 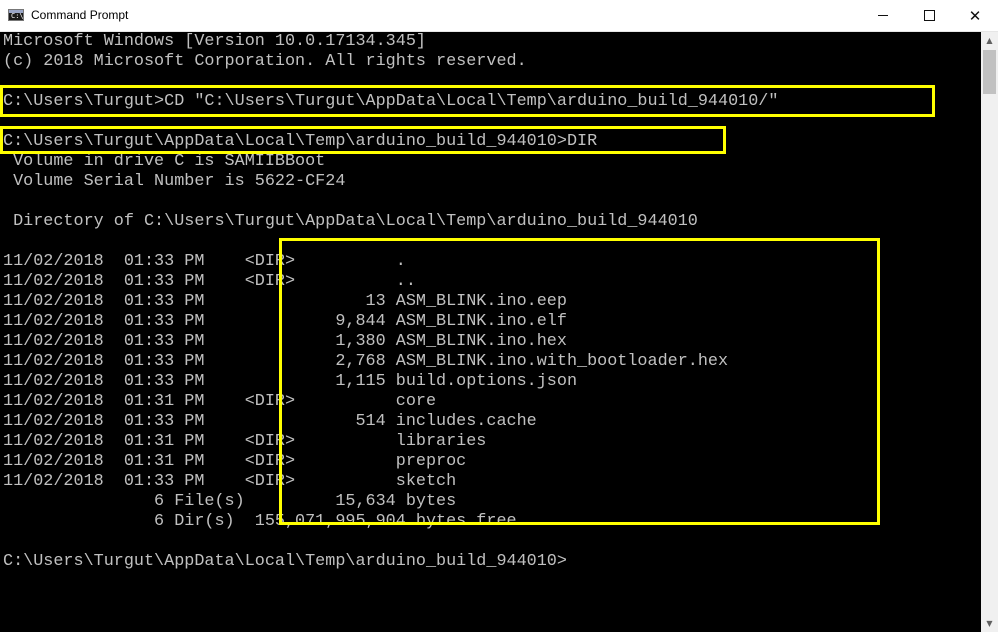 I want to click on close-button: ✕, so click(x=975, y=15).